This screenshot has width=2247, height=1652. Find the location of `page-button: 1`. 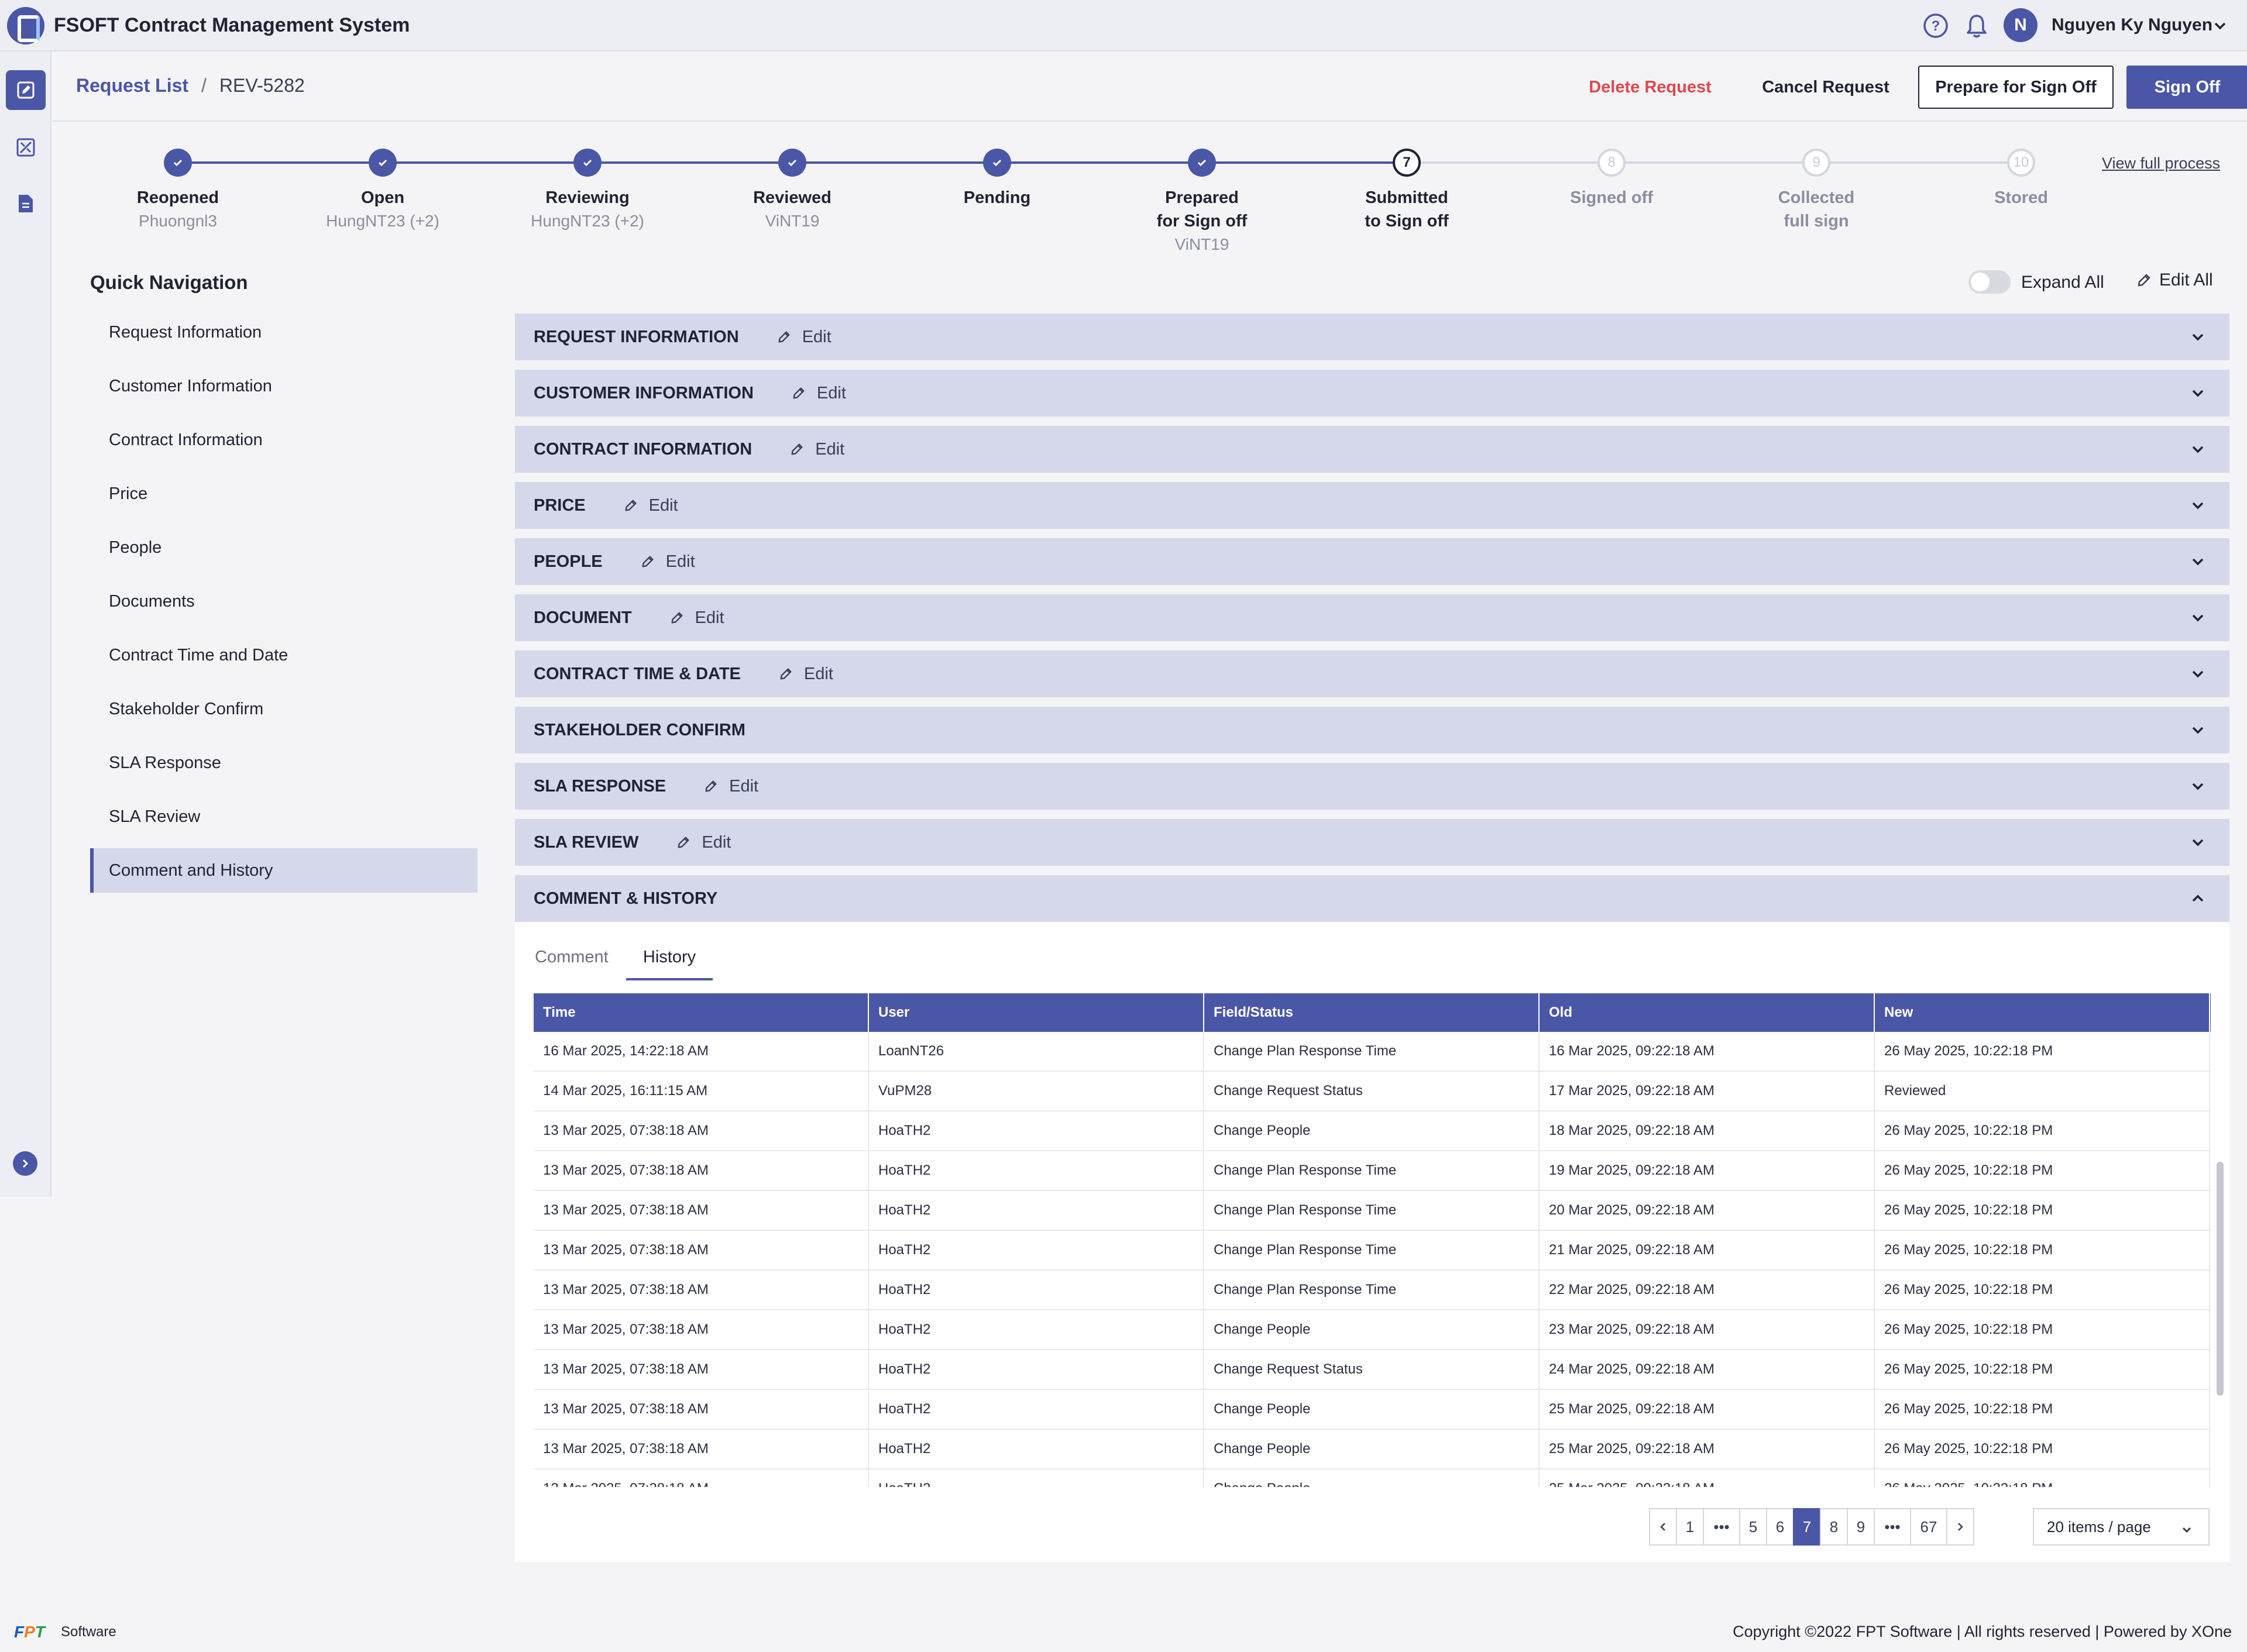

page-button: 1 is located at coordinates (1690, 1527).